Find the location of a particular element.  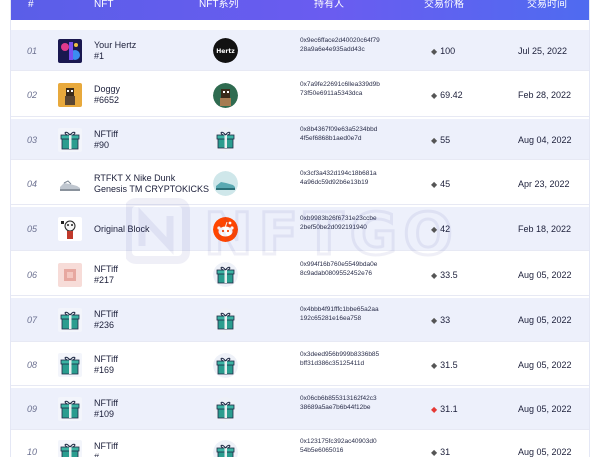

trade-date: Feb 18, 2022 is located at coordinates (545, 229).